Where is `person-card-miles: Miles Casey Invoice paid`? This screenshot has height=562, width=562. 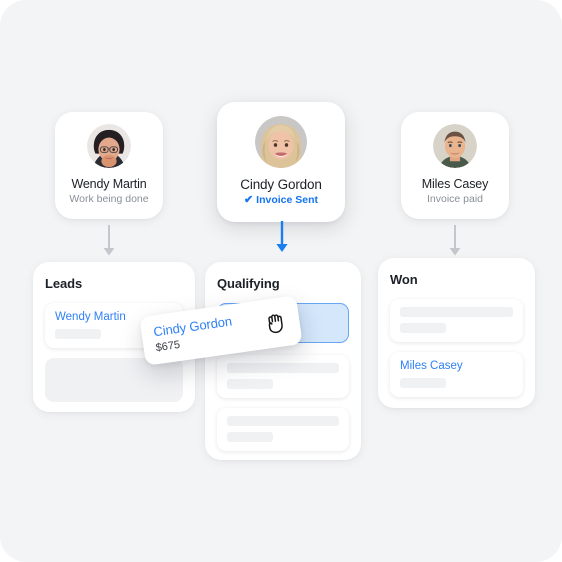
person-card-miles: Miles Casey Invoice paid is located at coordinates (455, 165).